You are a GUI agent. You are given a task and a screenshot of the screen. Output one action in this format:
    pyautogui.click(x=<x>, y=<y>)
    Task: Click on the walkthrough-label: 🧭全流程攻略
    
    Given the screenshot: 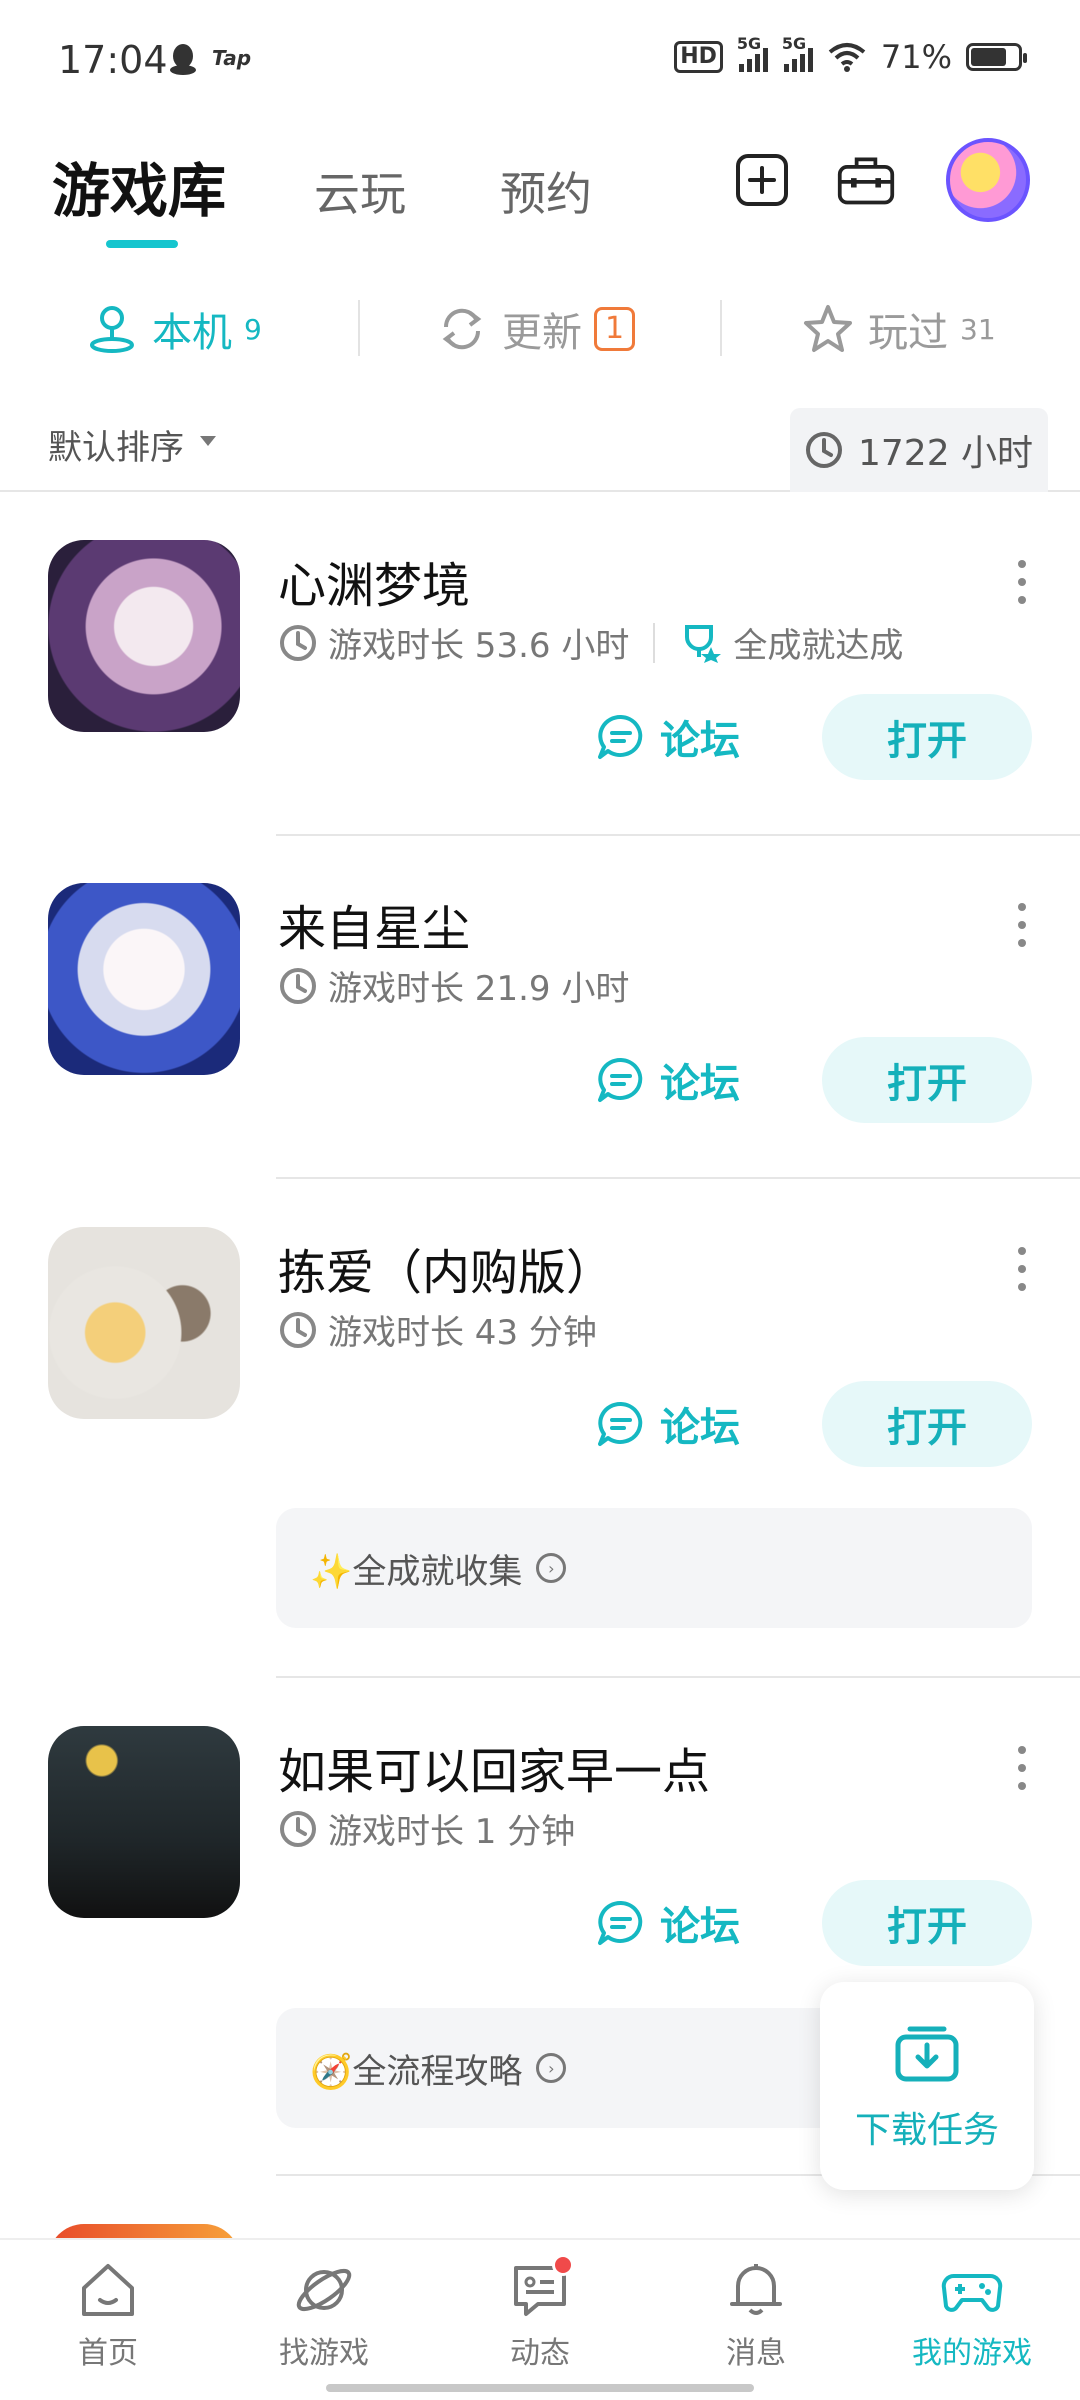 What is the action you would take?
    pyautogui.click(x=416, y=2071)
    